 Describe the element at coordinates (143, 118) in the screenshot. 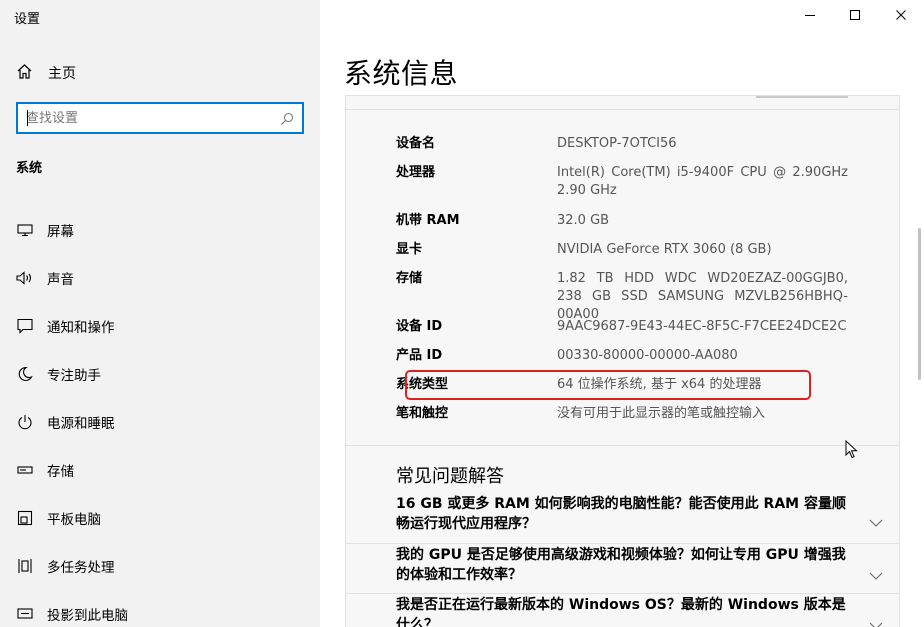

I see `search-input` at that location.